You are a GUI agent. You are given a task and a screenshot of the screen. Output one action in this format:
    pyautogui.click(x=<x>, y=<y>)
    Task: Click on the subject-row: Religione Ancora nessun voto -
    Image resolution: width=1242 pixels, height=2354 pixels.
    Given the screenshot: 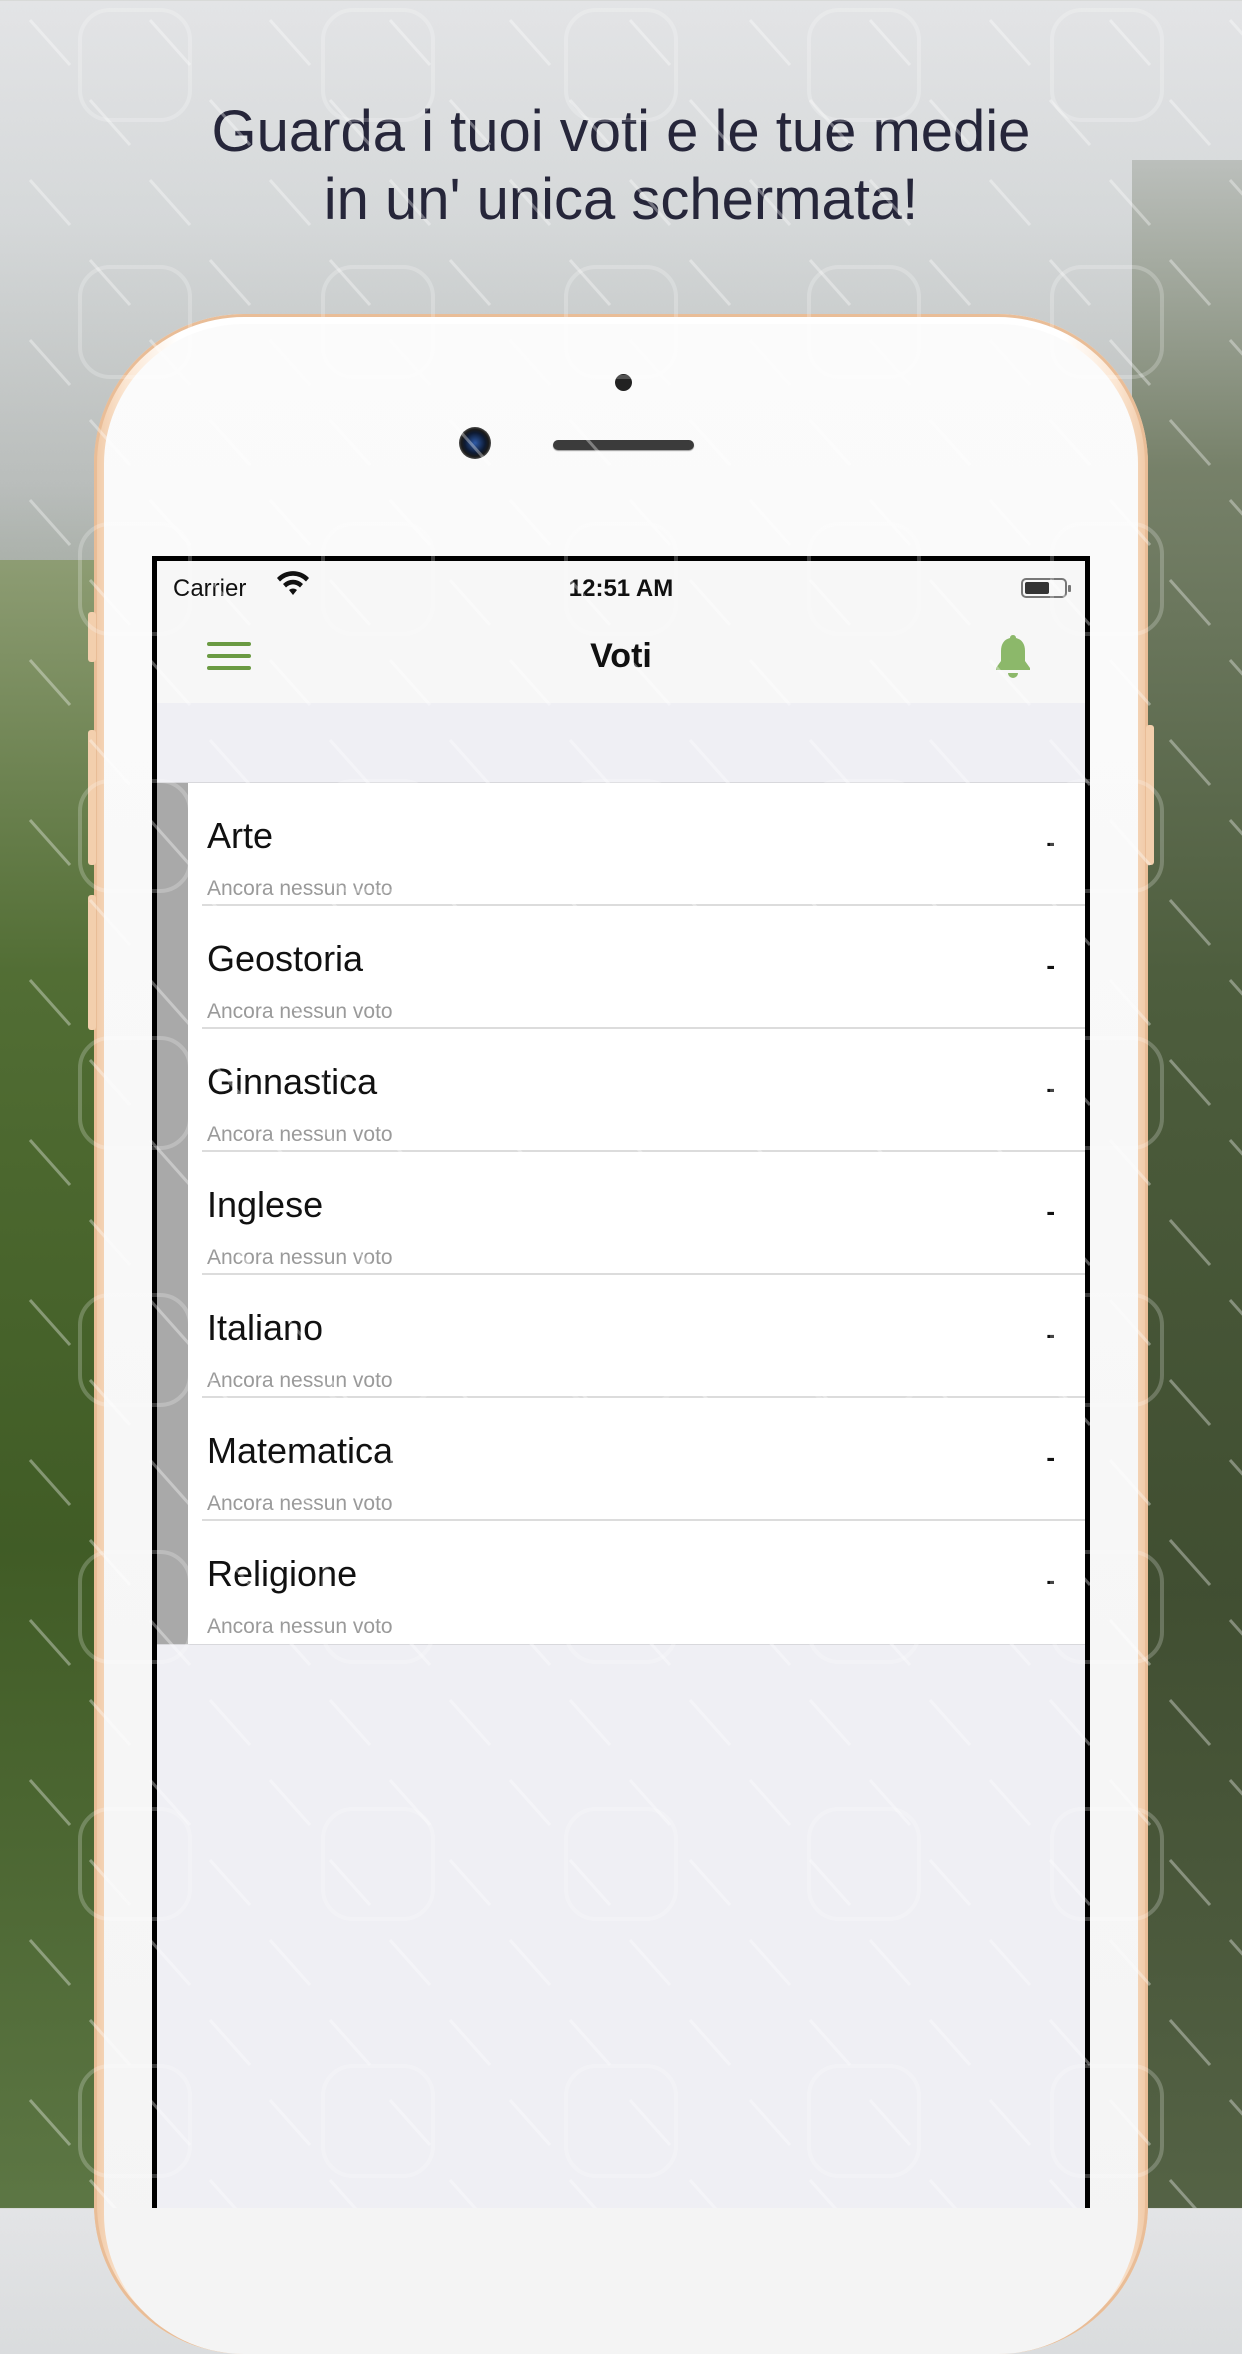 What is the action you would take?
    pyautogui.click(x=621, y=1582)
    